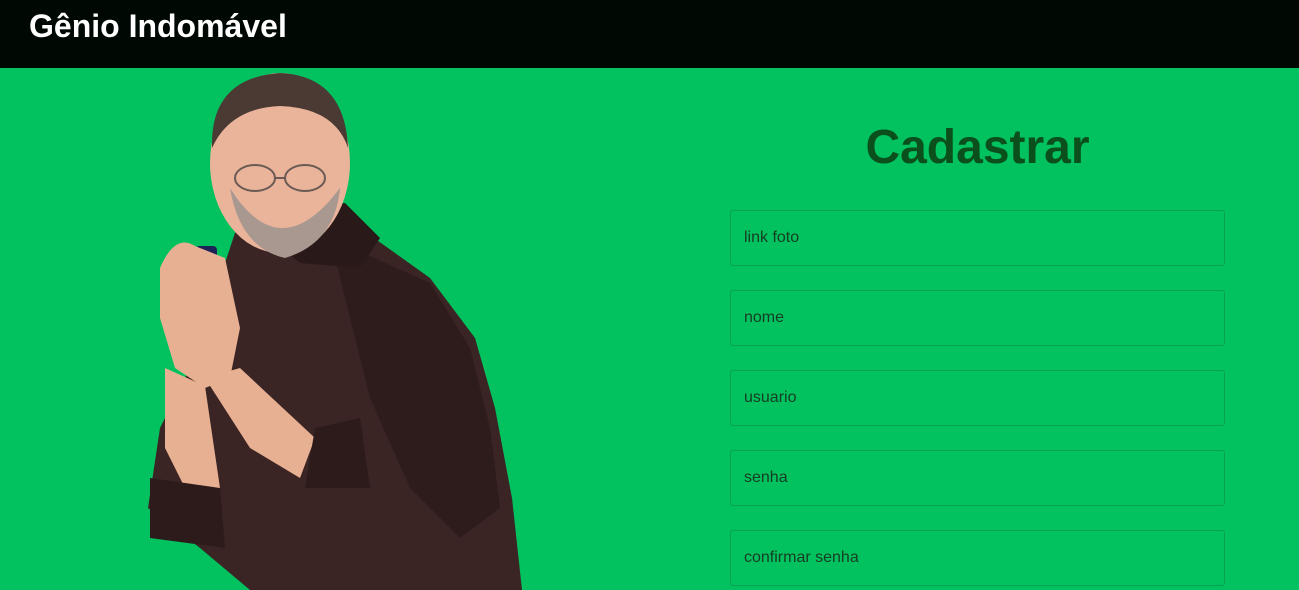  Describe the element at coordinates (977, 398) in the screenshot. I see `username-input` at that location.